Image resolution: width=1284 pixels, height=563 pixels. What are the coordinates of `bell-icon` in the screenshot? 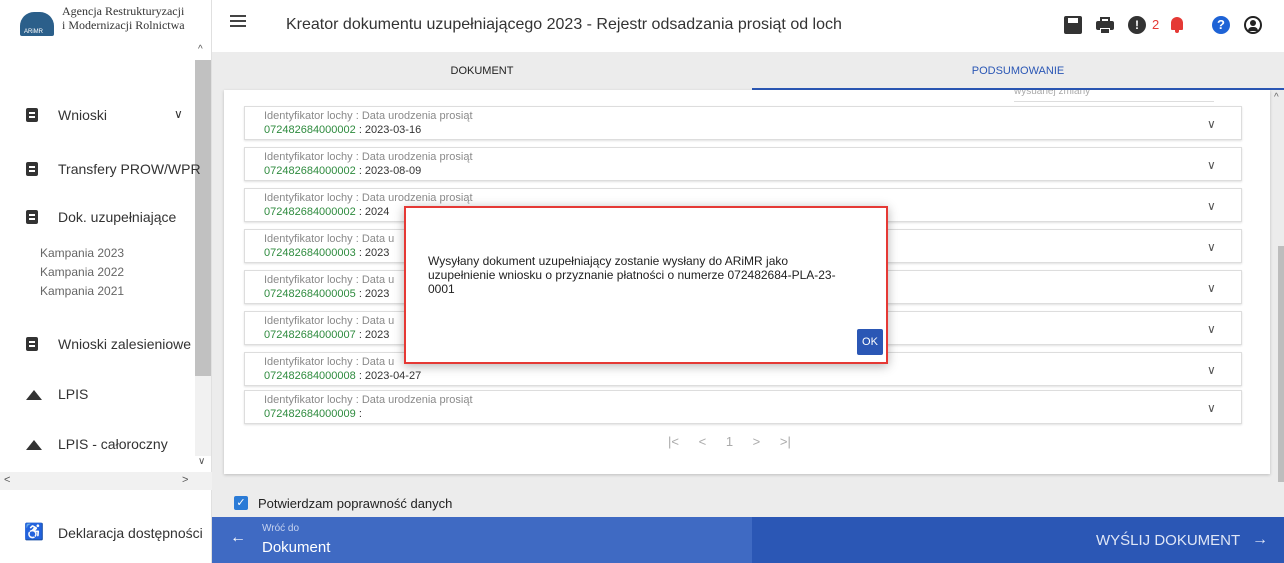 It's located at (1177, 25).